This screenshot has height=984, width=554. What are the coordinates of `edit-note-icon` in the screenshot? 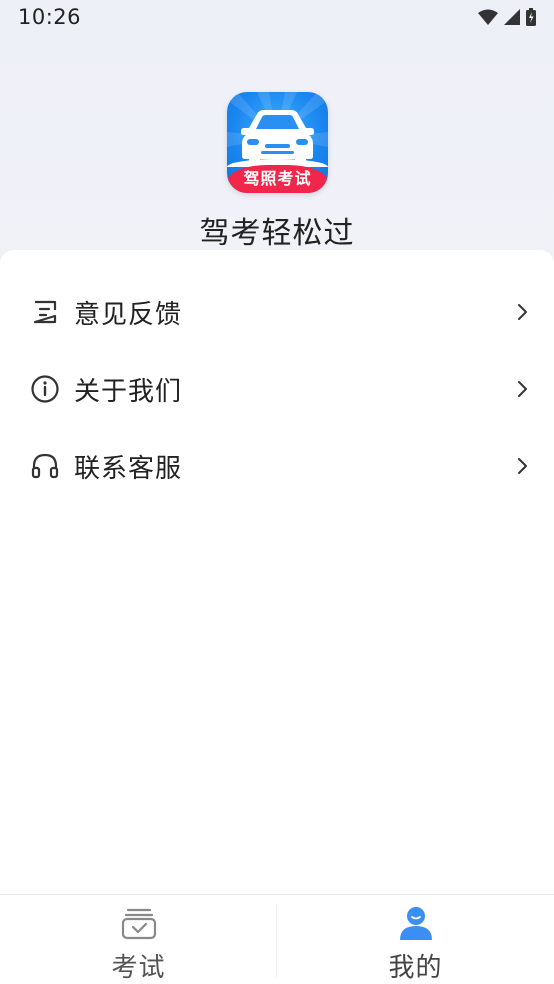 It's located at (45, 312).